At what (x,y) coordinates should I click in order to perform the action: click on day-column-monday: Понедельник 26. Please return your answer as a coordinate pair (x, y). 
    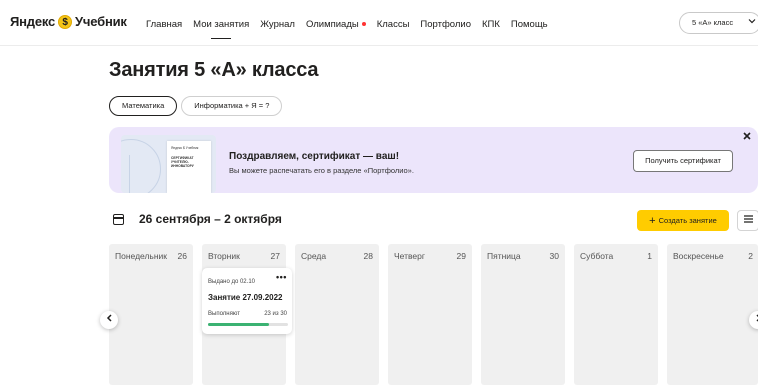
    Looking at the image, I should click on (151, 314).